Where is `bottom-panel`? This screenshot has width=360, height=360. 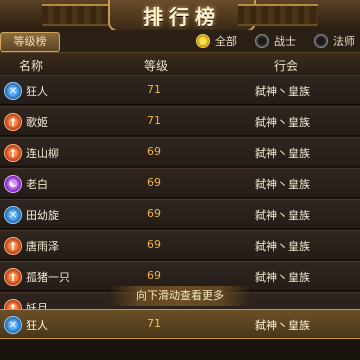 bottom-panel is located at coordinates (180, 349).